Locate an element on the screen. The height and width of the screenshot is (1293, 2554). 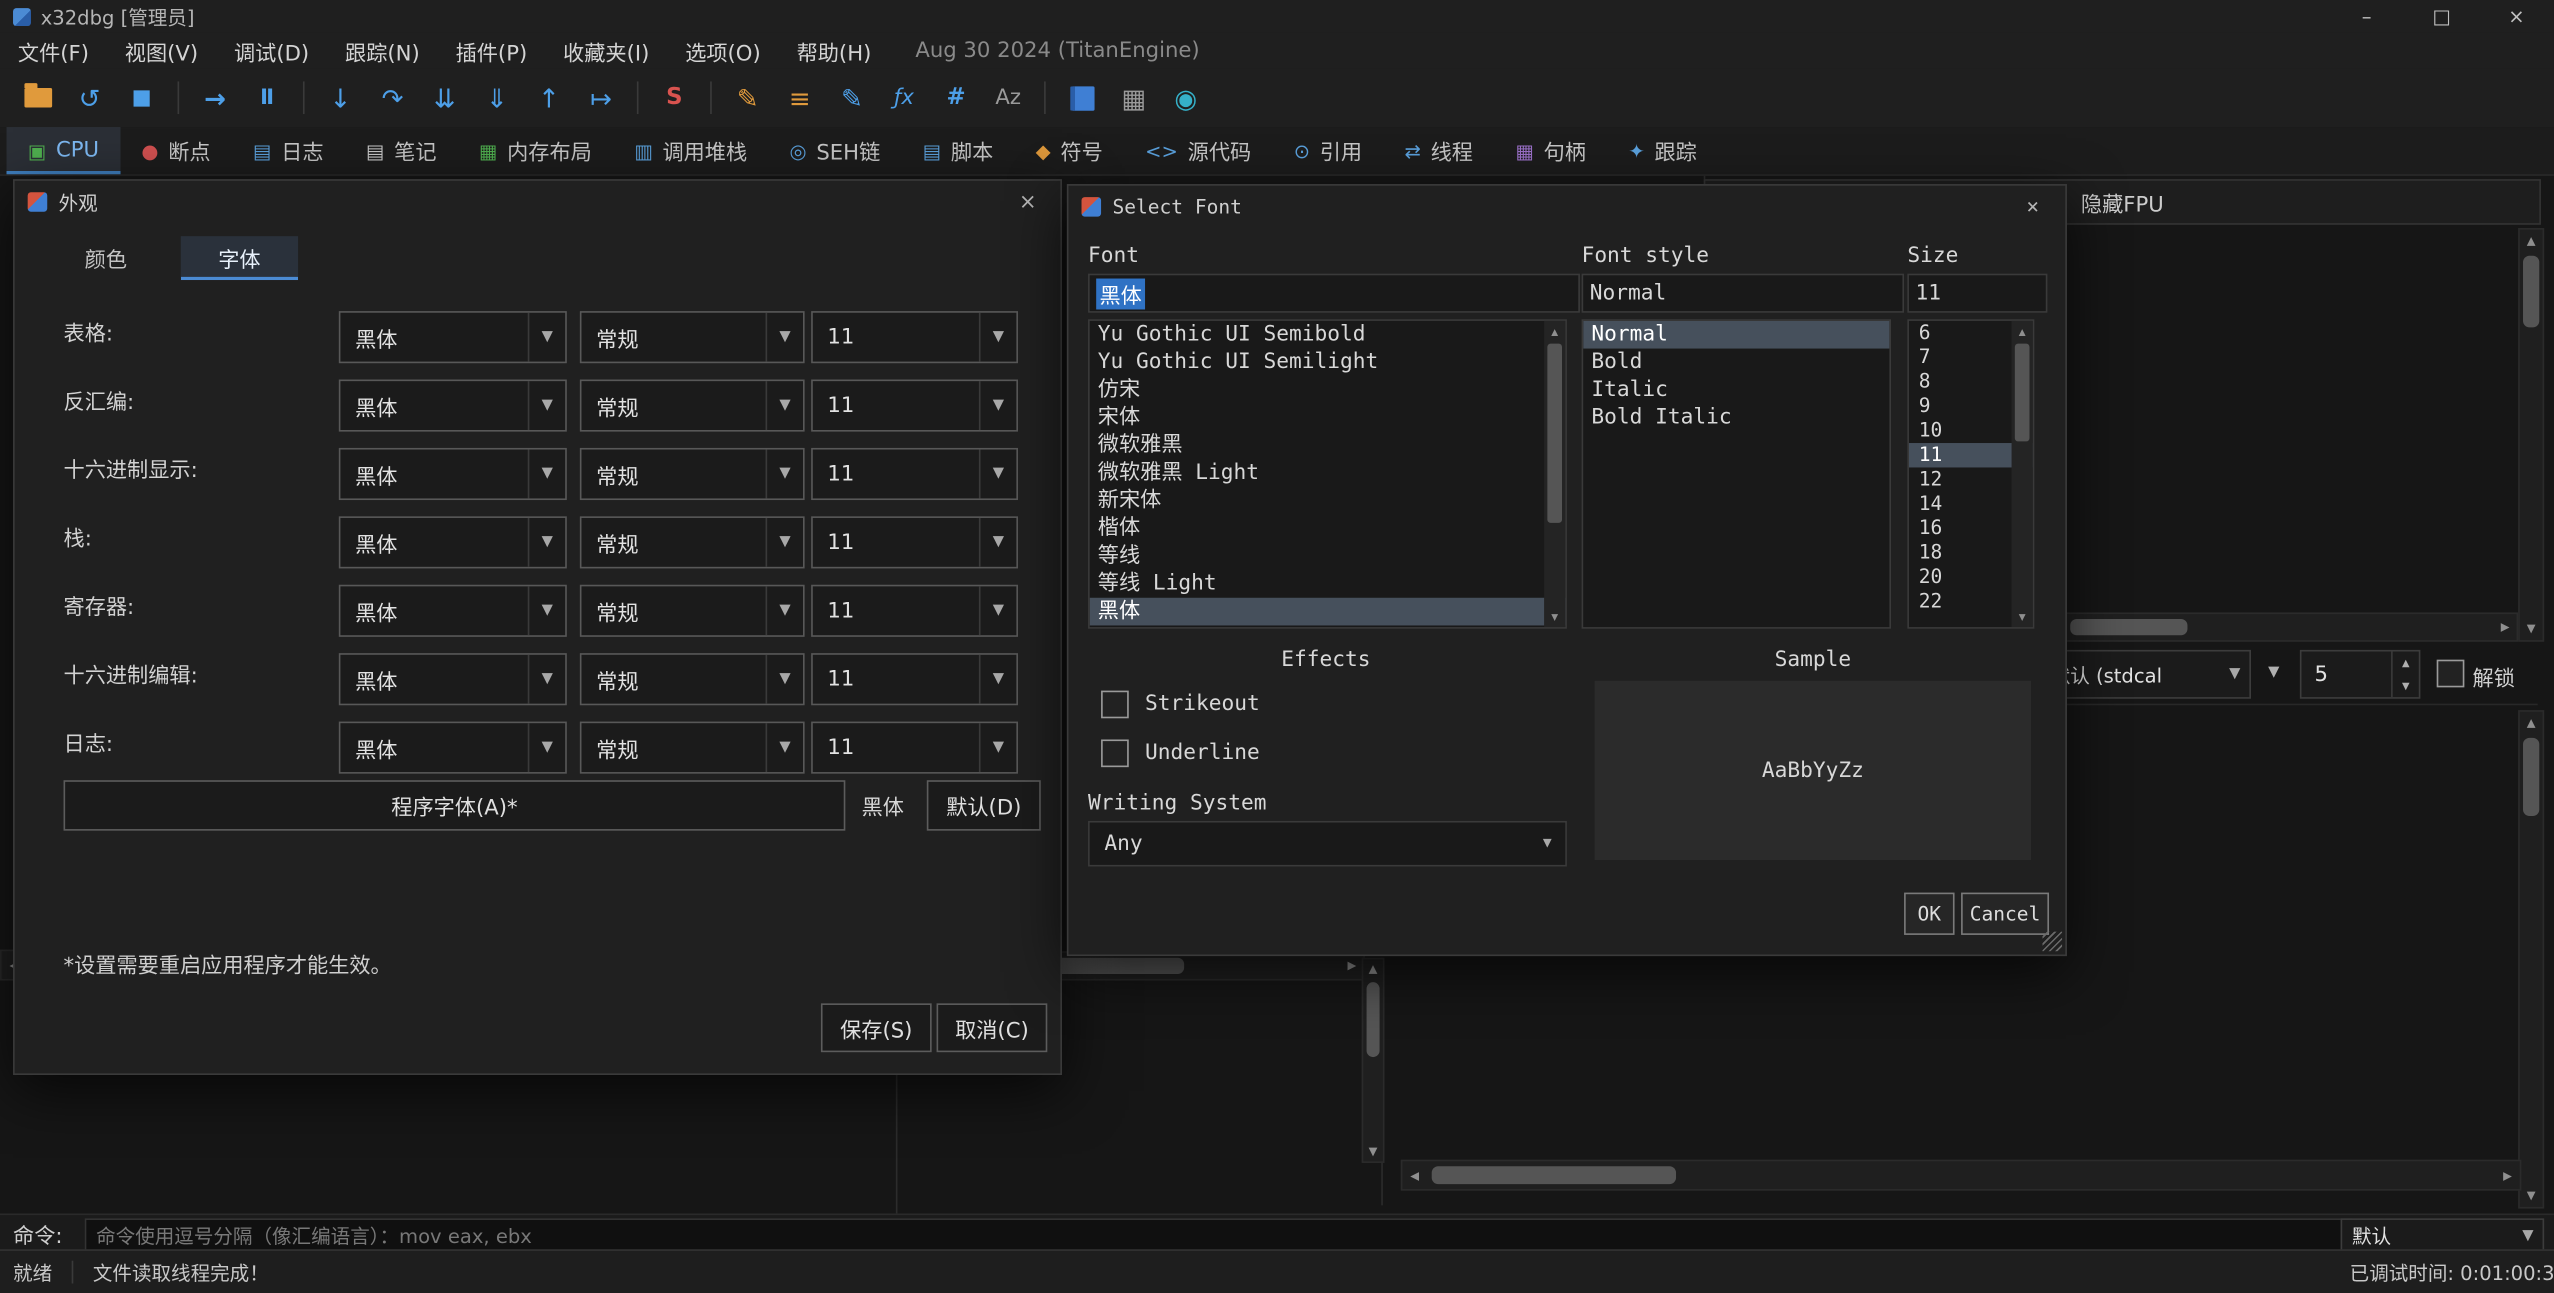
font-list-item: 微软雅黑 Light is located at coordinates (1328, 473).